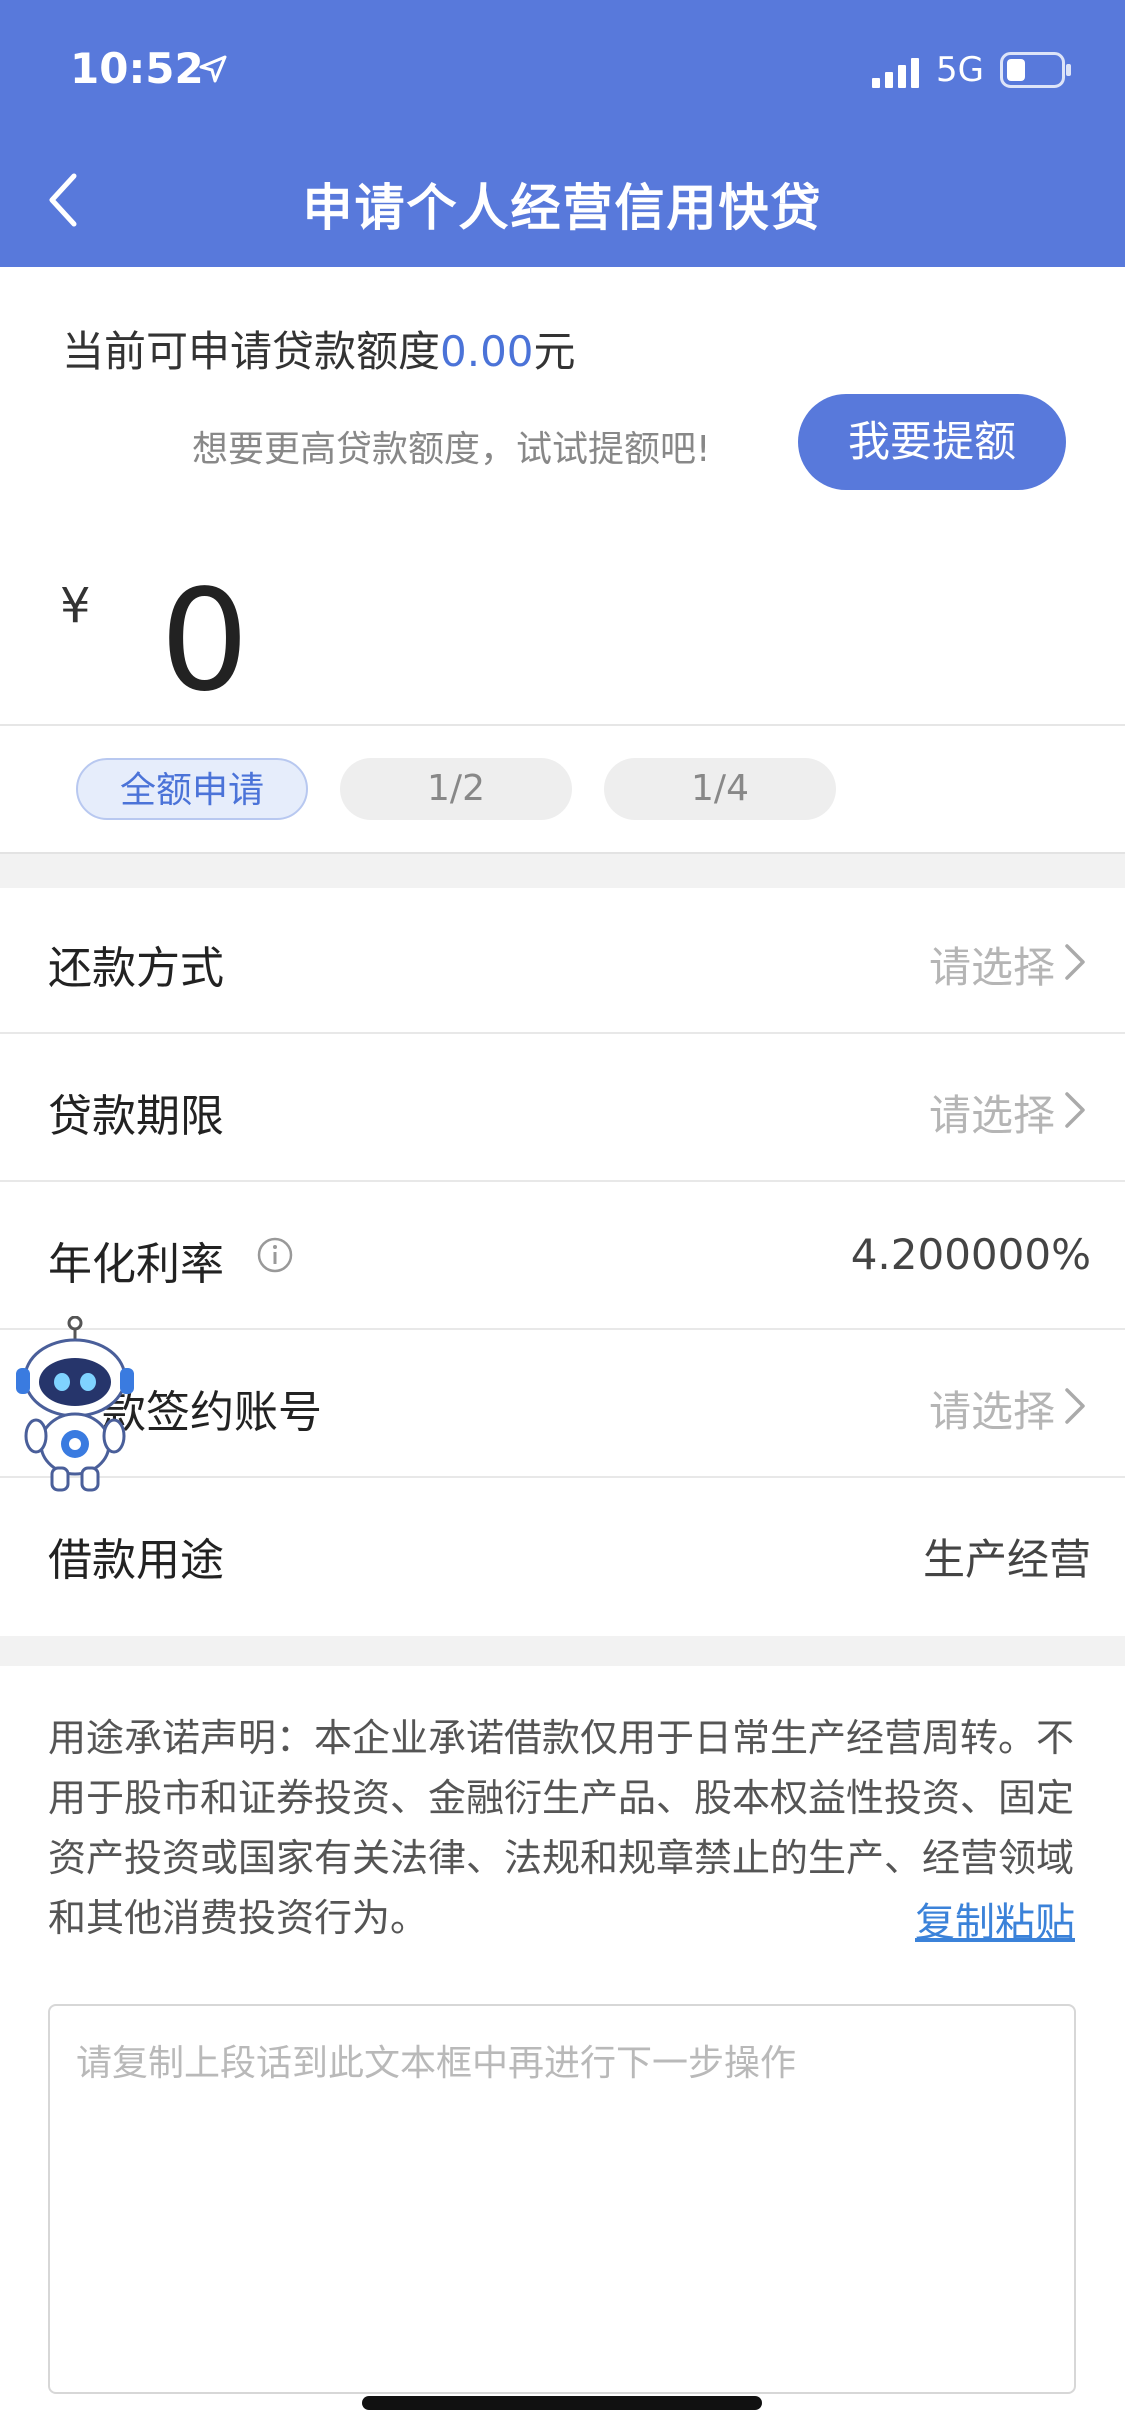 Image resolution: width=1125 pixels, height=2435 pixels. I want to click on half-amount-option: 1/2, so click(456, 789).